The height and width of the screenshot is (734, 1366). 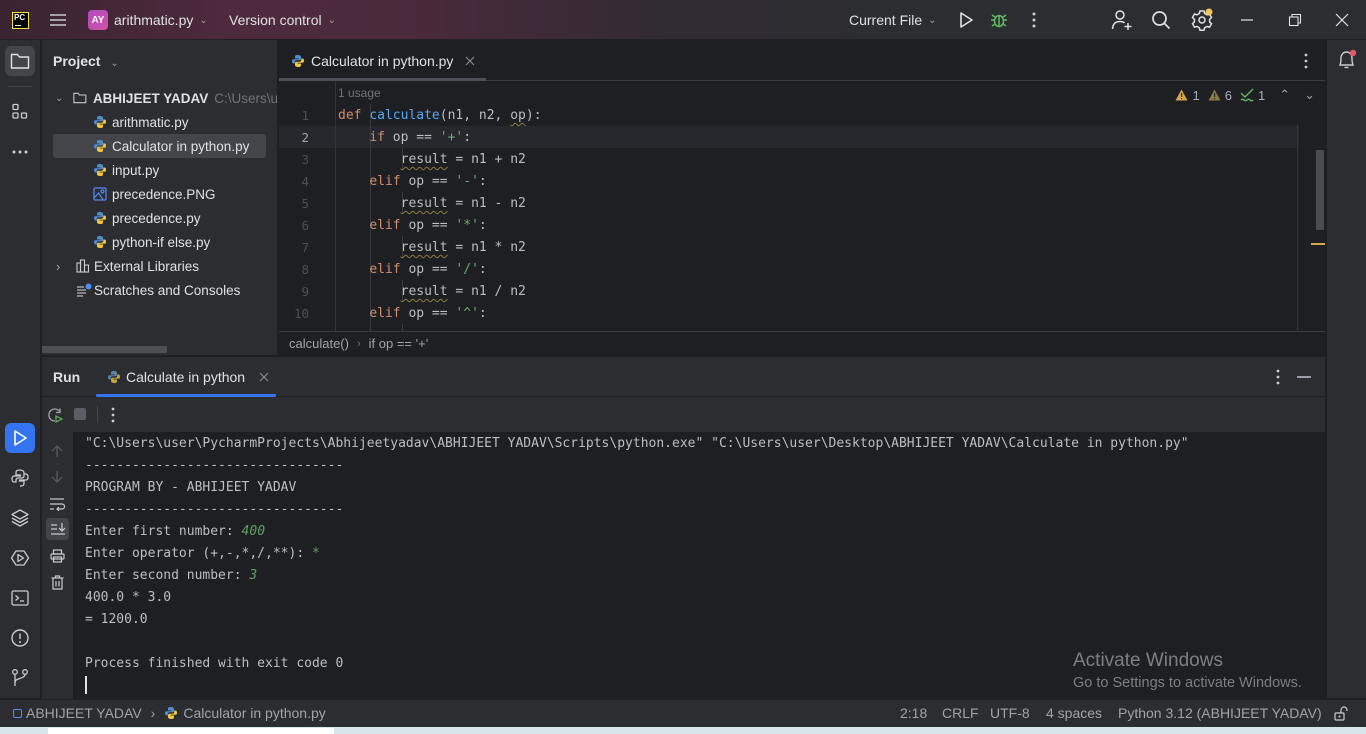 I want to click on search-icon, so click(x=1161, y=20).